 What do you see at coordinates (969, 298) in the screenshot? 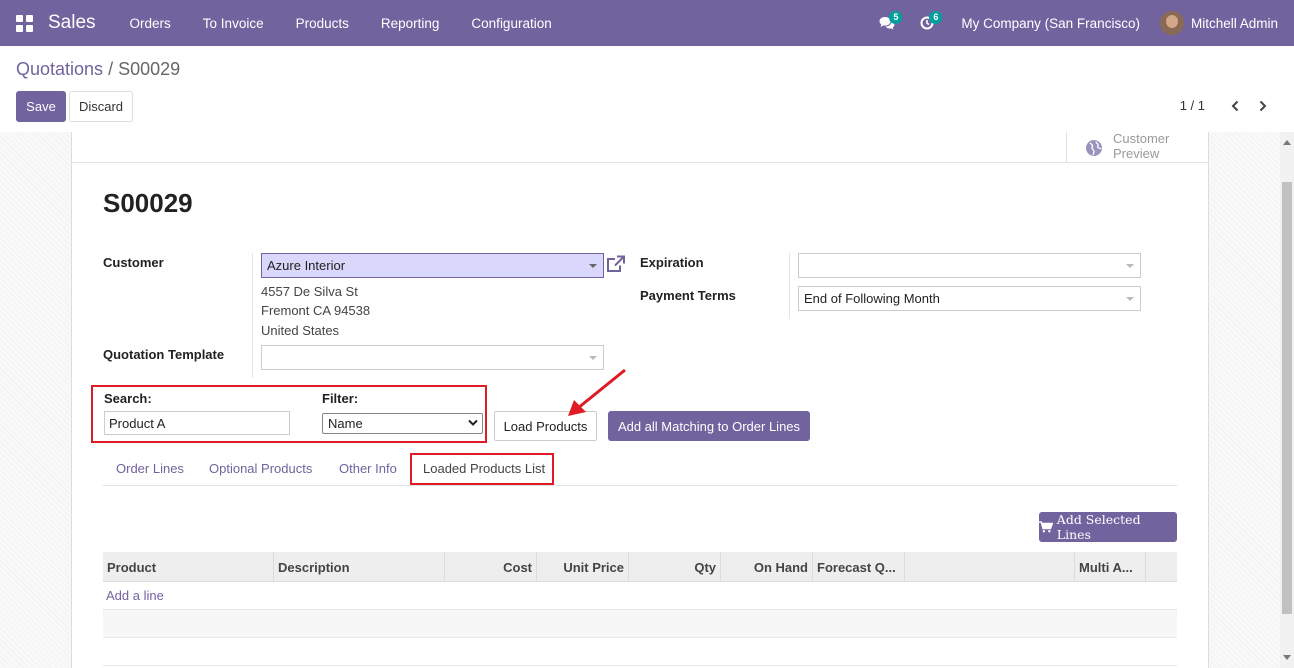
I see `payment-terms-field: End of Following Month` at bounding box center [969, 298].